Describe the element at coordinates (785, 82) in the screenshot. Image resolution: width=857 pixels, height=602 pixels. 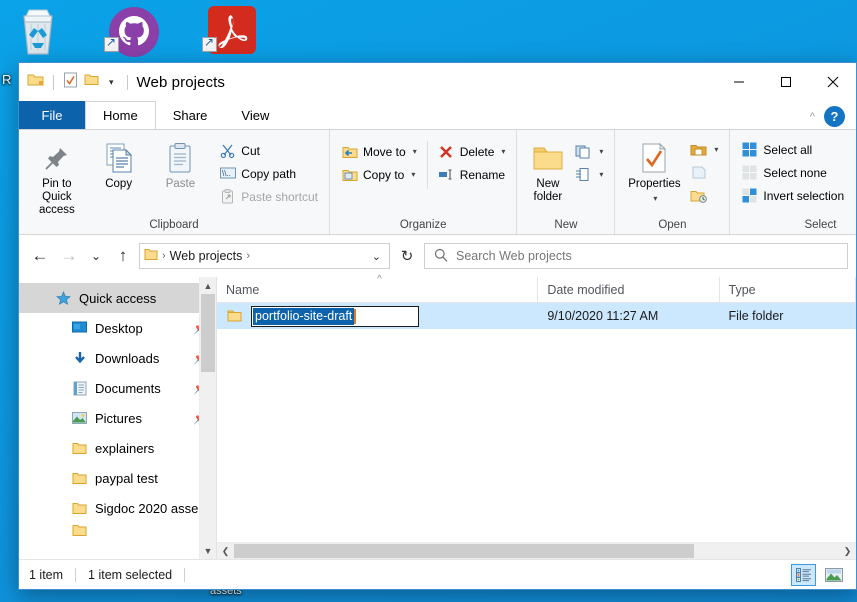
I see `maximize-button` at that location.